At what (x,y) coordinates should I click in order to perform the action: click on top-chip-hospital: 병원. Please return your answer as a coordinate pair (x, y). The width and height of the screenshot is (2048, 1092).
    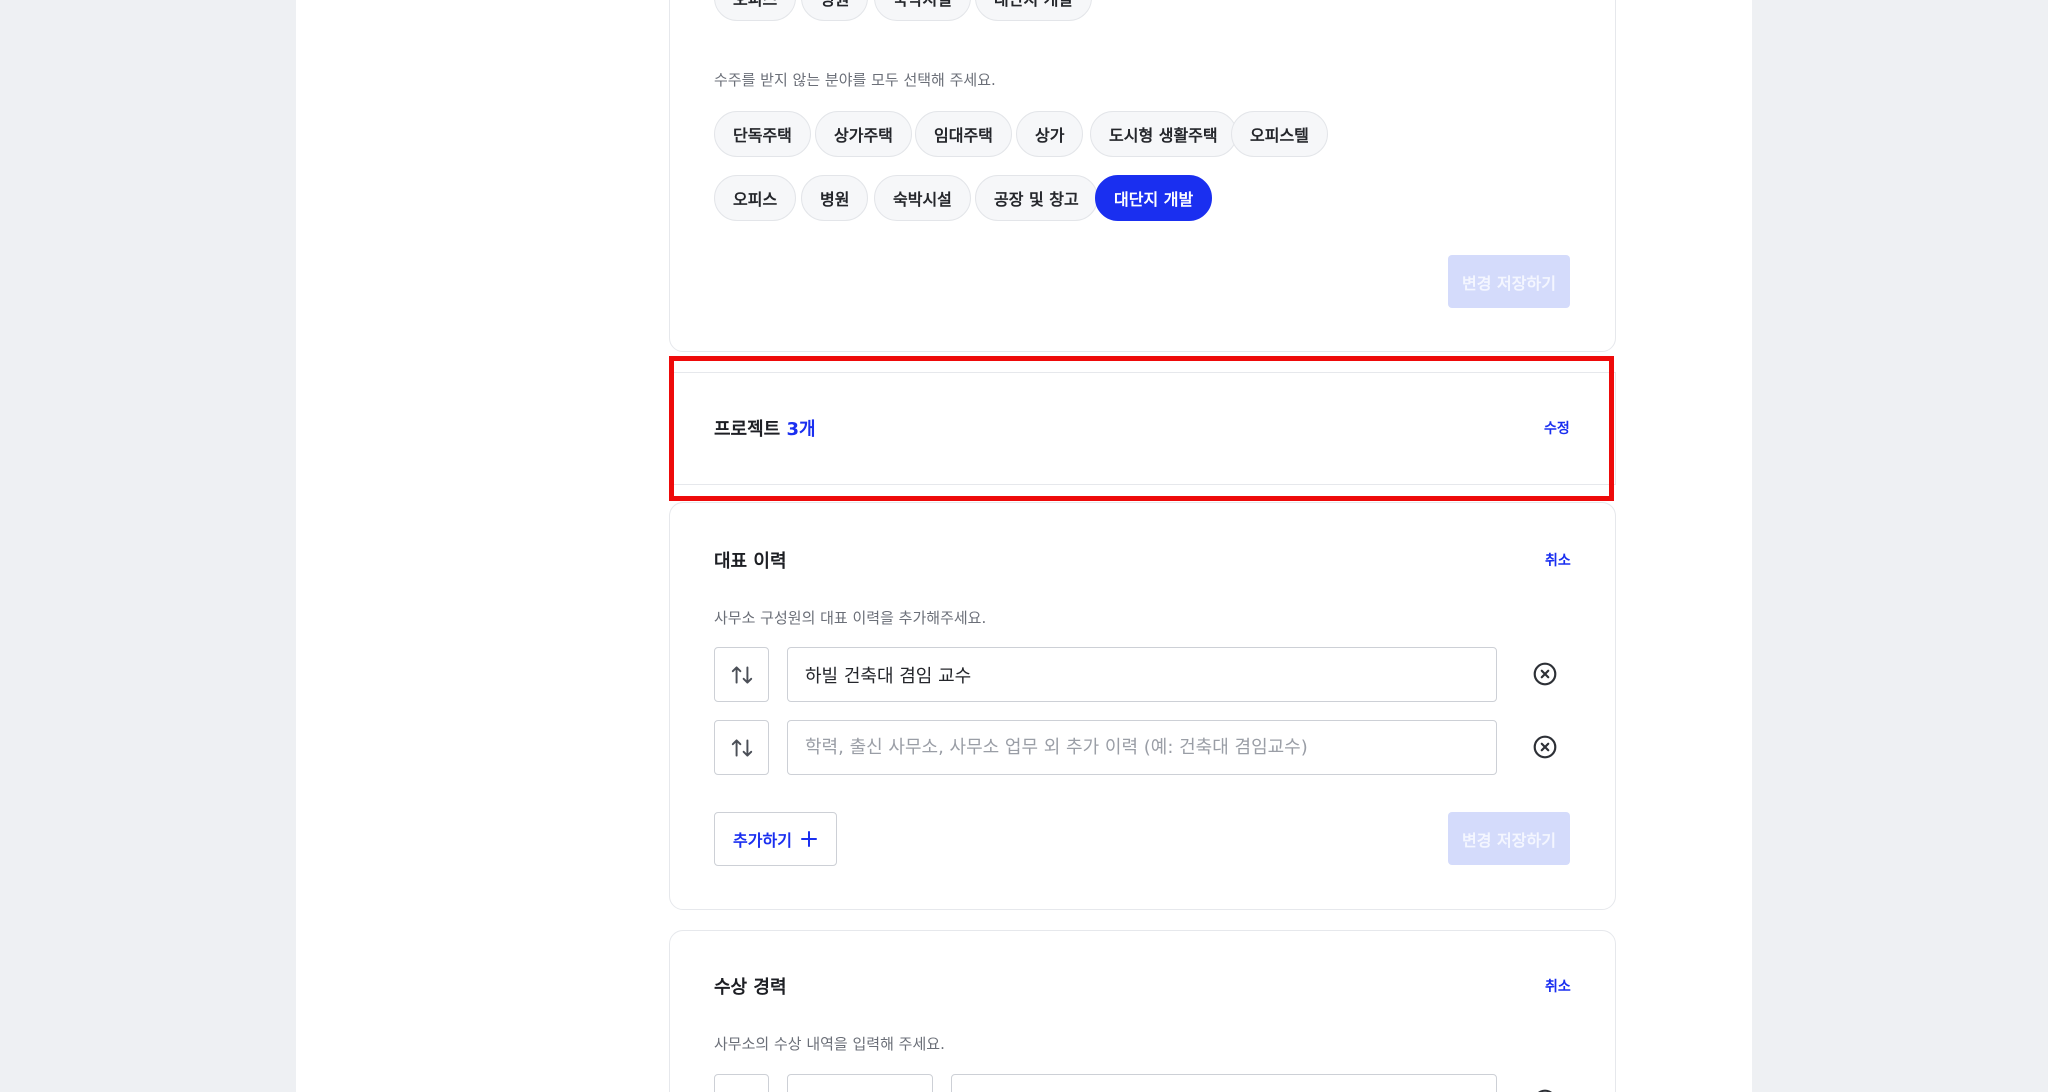
    Looking at the image, I should click on (835, 10).